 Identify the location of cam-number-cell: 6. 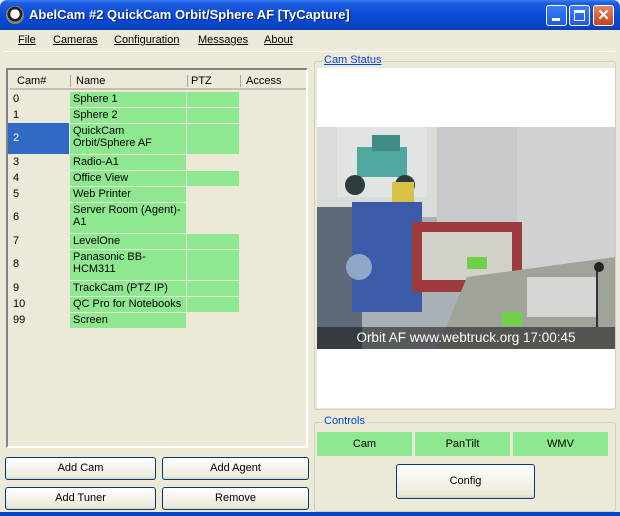
(16, 217).